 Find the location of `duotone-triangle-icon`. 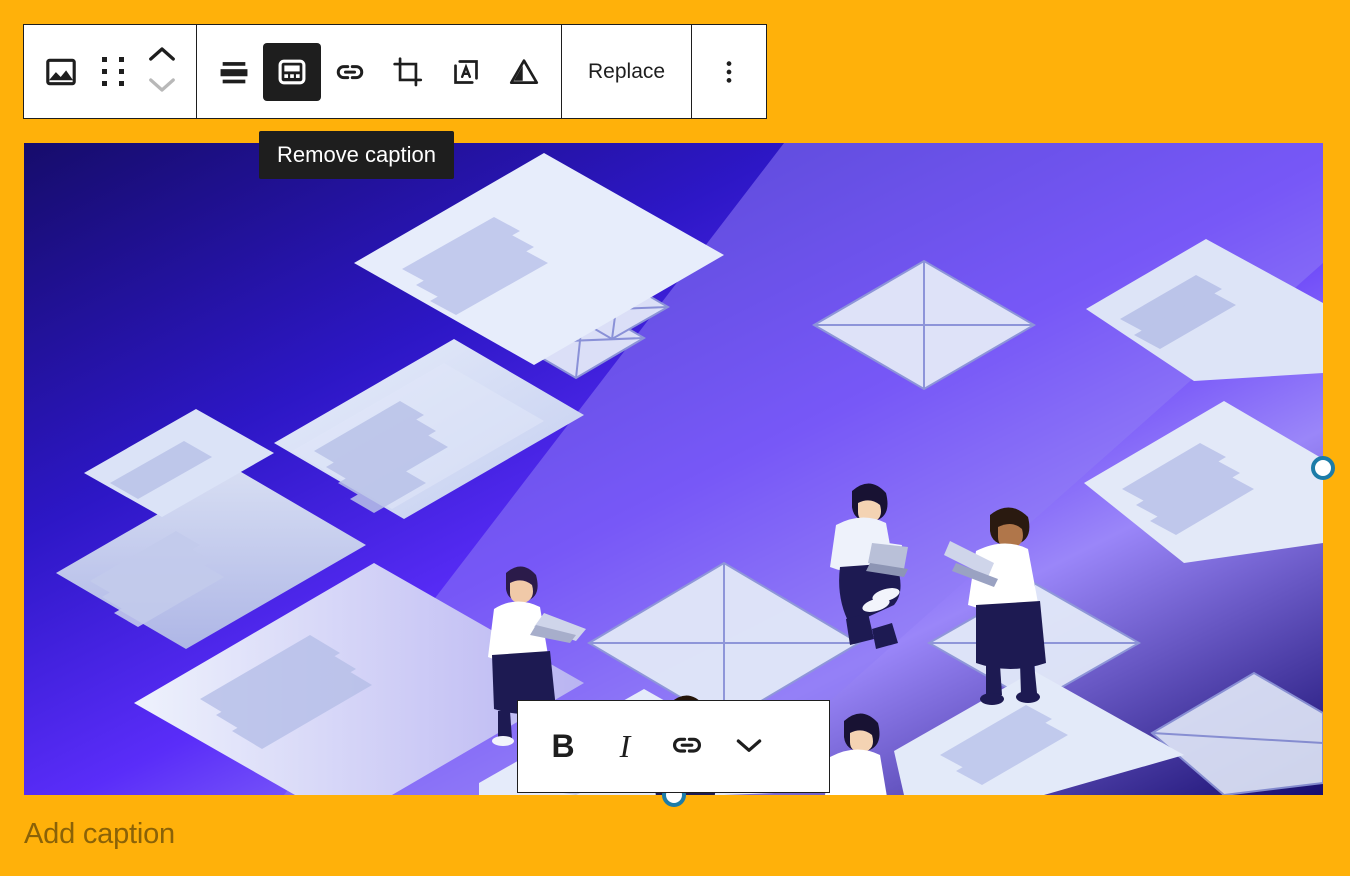

duotone-triangle-icon is located at coordinates (524, 72).